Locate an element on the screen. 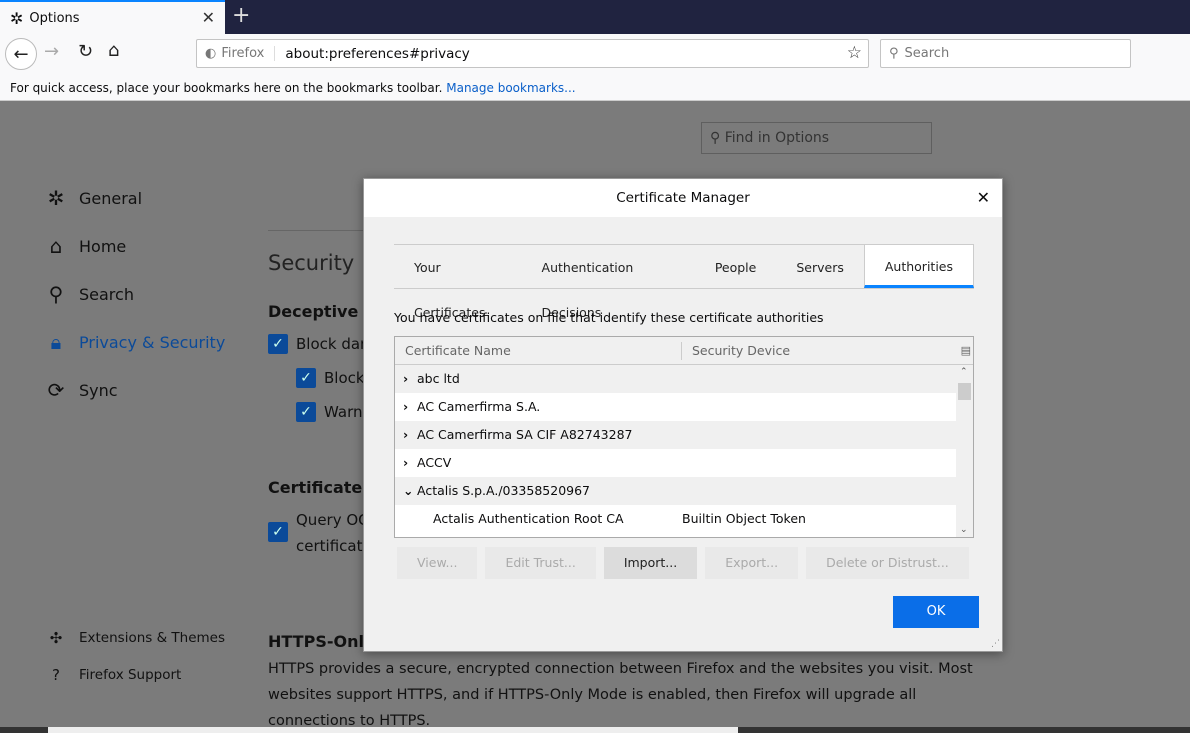  home-icon: ⌂ is located at coordinates (56, 246).